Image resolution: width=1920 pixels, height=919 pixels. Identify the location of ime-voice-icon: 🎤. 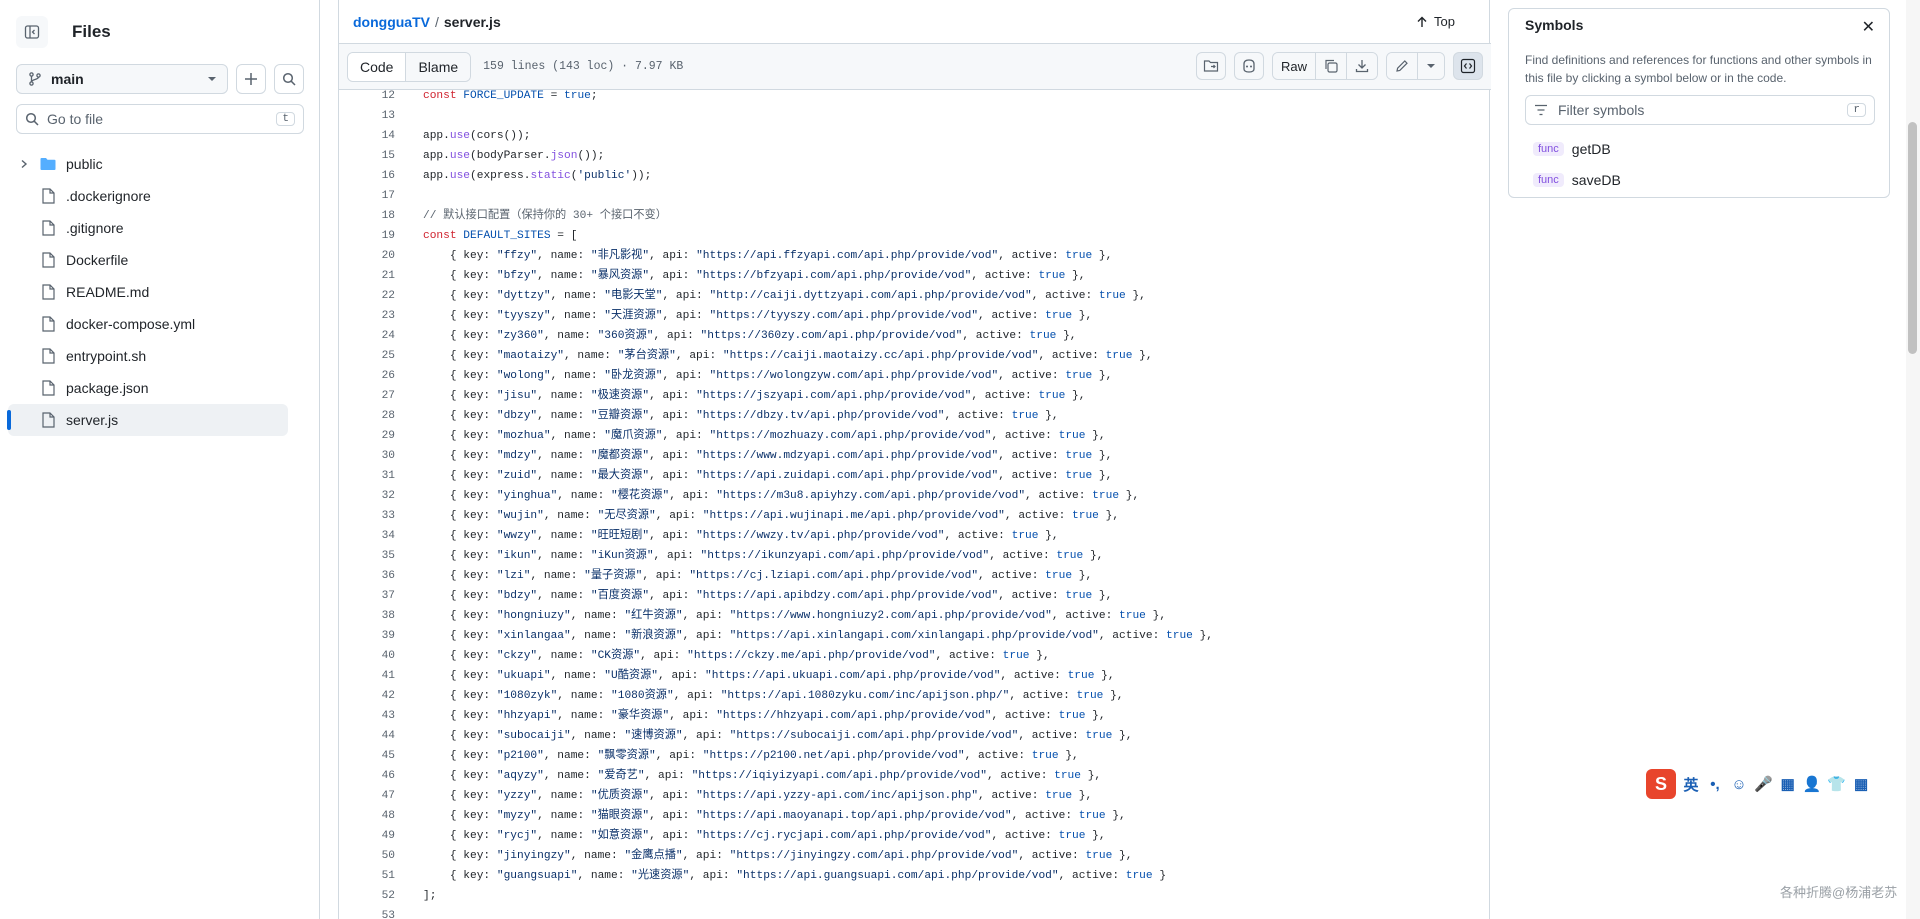
(1763, 784).